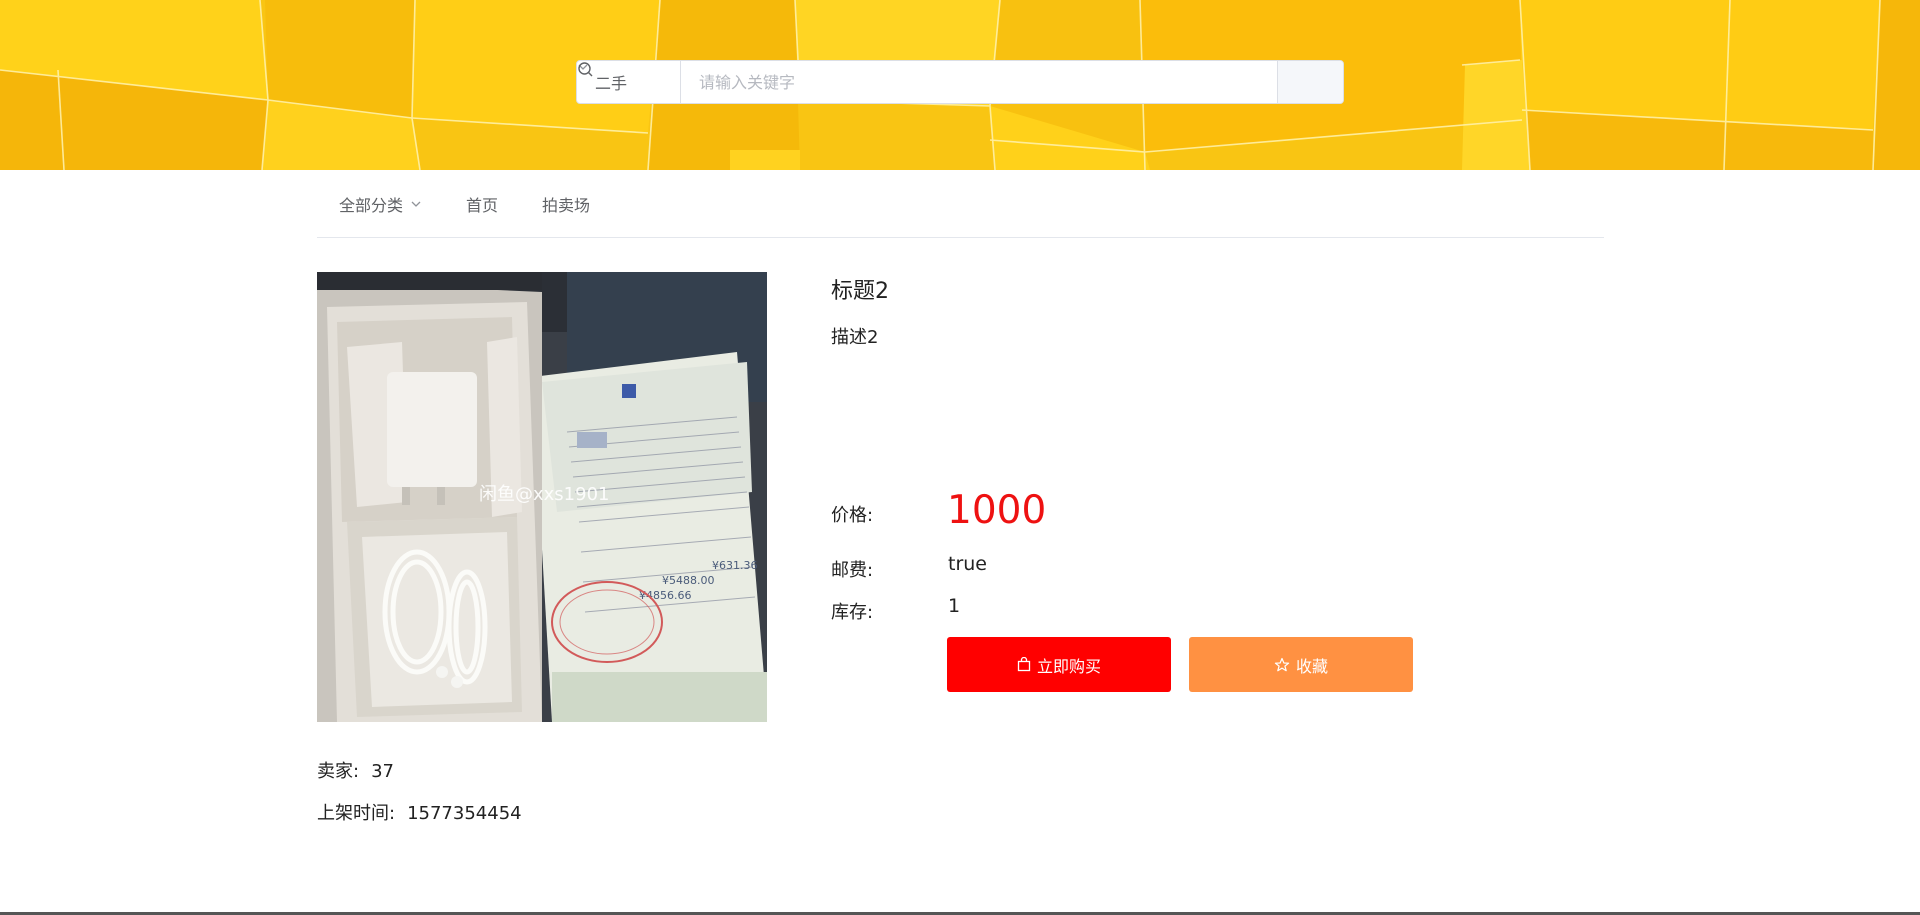 This screenshot has width=1920, height=915. I want to click on chevron-down-icon, so click(416, 204).